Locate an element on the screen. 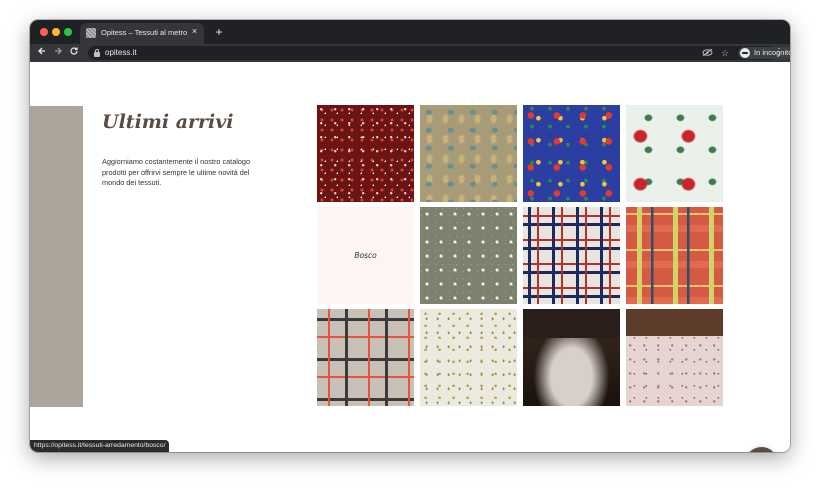  product-tile-bosco: Bosco is located at coordinates (365, 255).